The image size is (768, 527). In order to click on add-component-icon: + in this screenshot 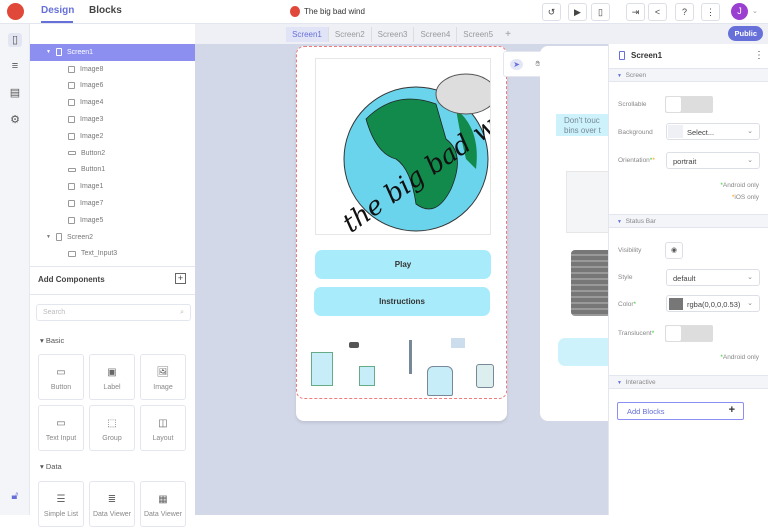, I will do `click(180, 278)`.